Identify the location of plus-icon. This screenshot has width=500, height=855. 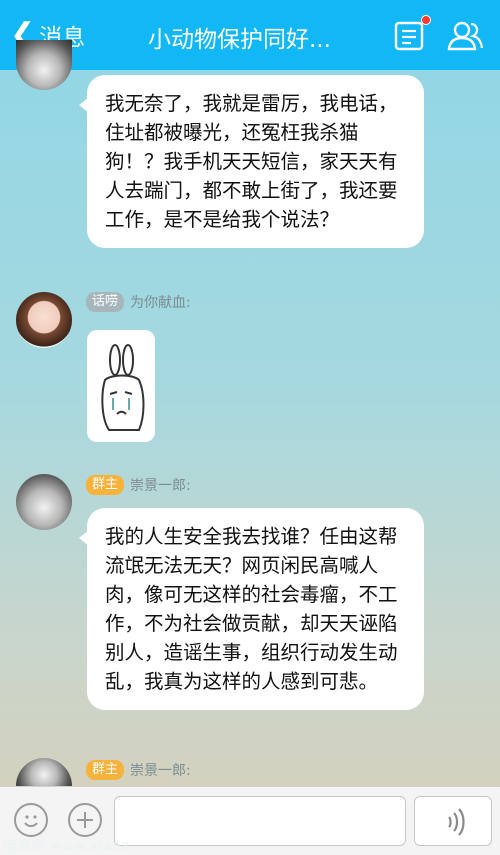
(85, 820).